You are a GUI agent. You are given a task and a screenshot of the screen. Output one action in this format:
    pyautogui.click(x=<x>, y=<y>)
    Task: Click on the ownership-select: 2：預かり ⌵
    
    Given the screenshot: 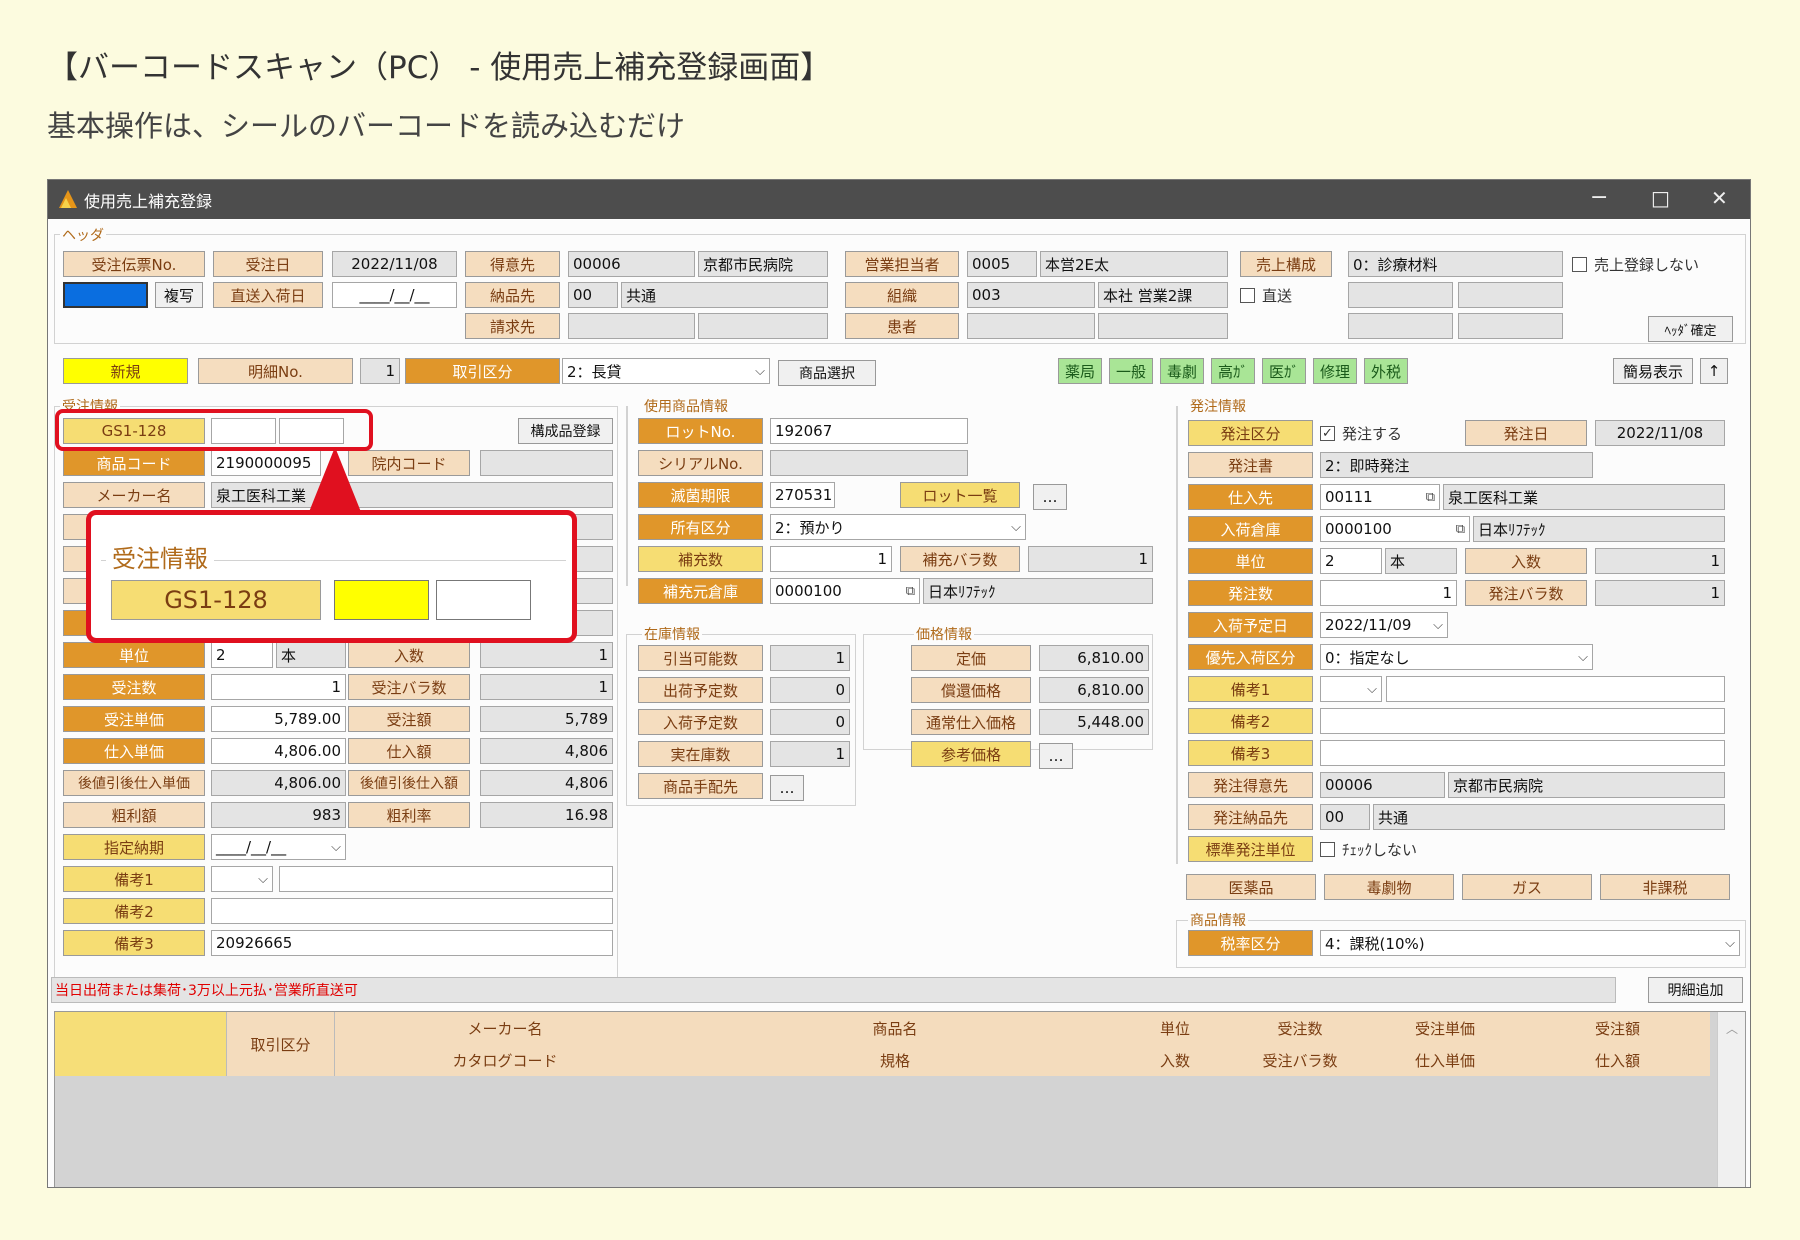 What is the action you would take?
    pyautogui.click(x=898, y=527)
    